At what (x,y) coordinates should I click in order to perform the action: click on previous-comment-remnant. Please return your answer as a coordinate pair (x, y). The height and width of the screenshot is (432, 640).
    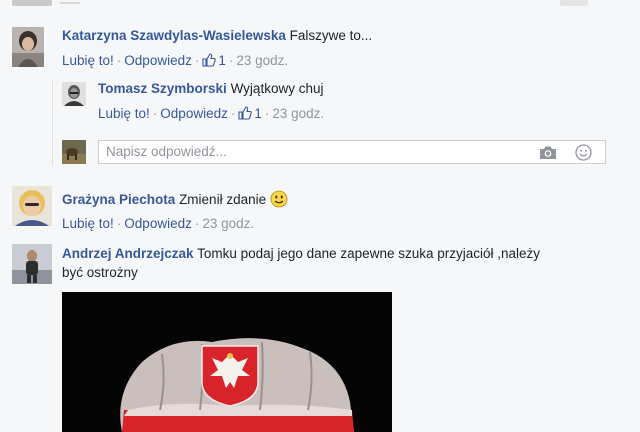
    Looking at the image, I should click on (320, 4).